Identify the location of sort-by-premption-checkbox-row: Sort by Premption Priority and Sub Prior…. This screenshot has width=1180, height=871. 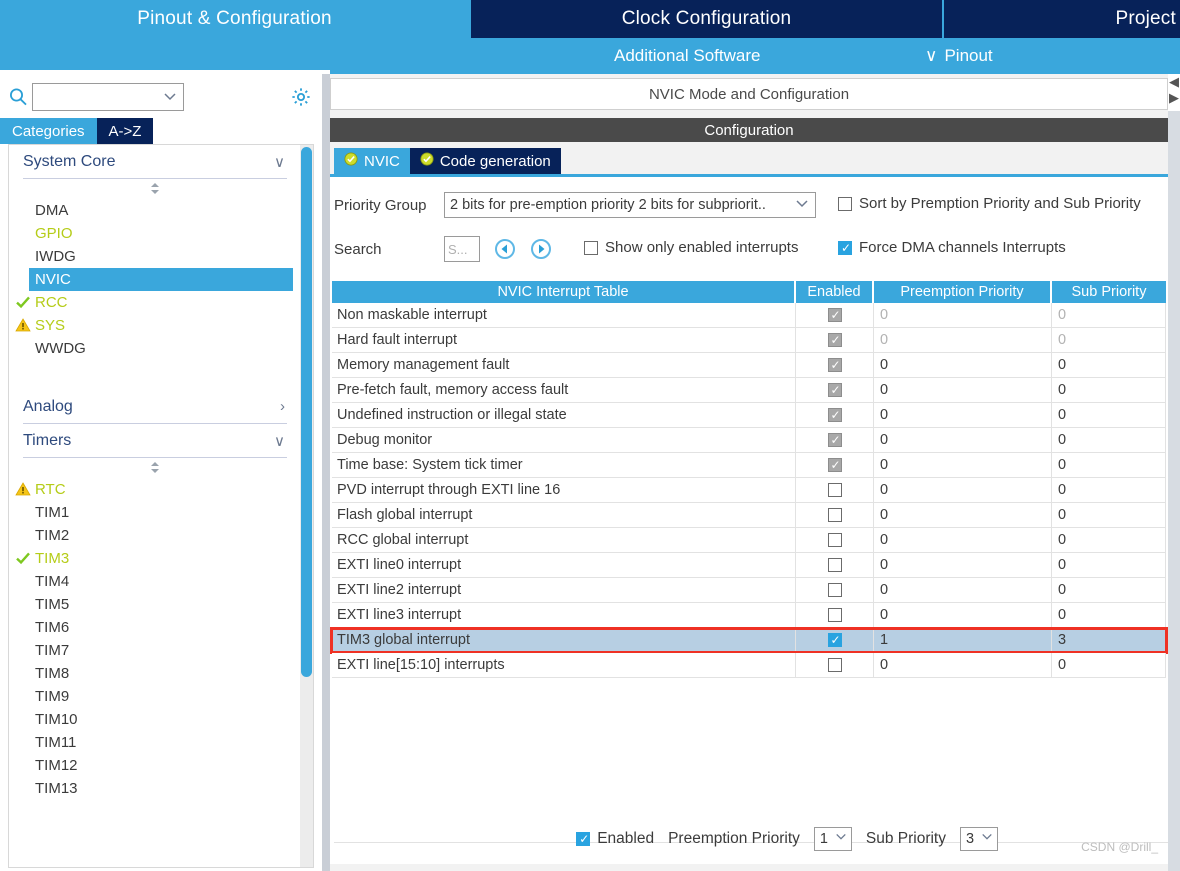
(989, 203).